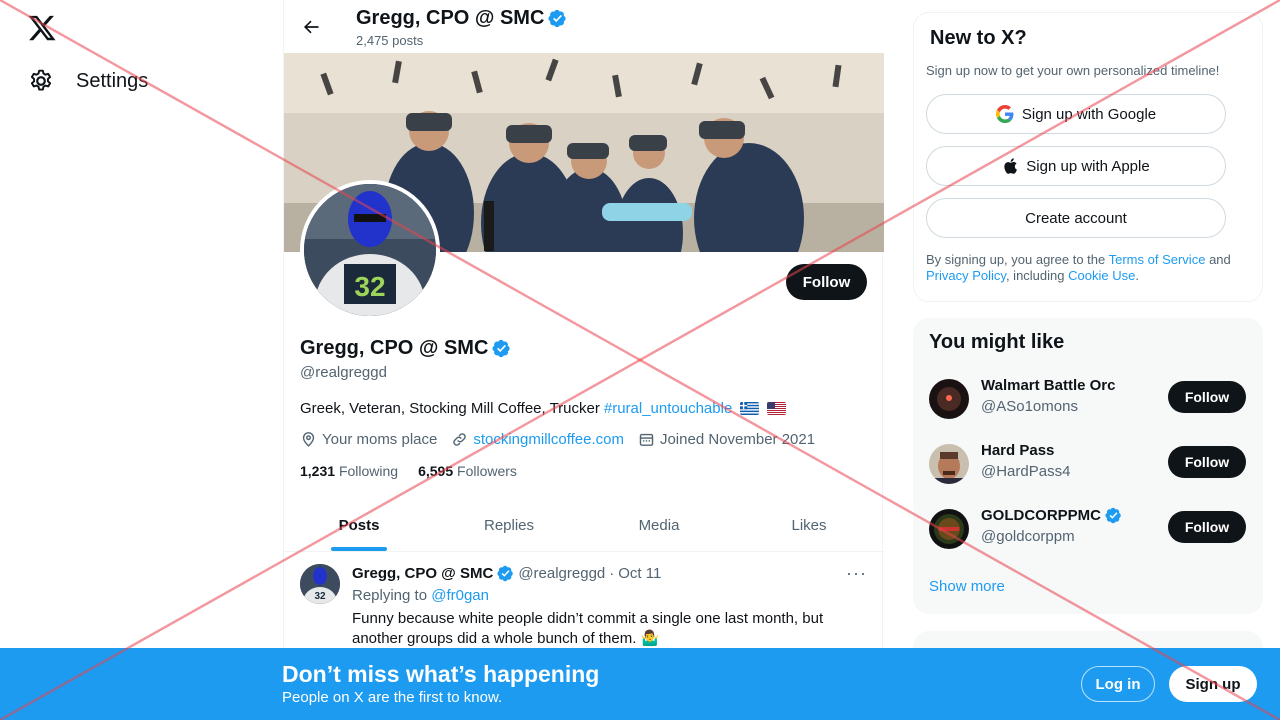  I want to click on followers-link: 6,595 Followers, so click(467, 471).